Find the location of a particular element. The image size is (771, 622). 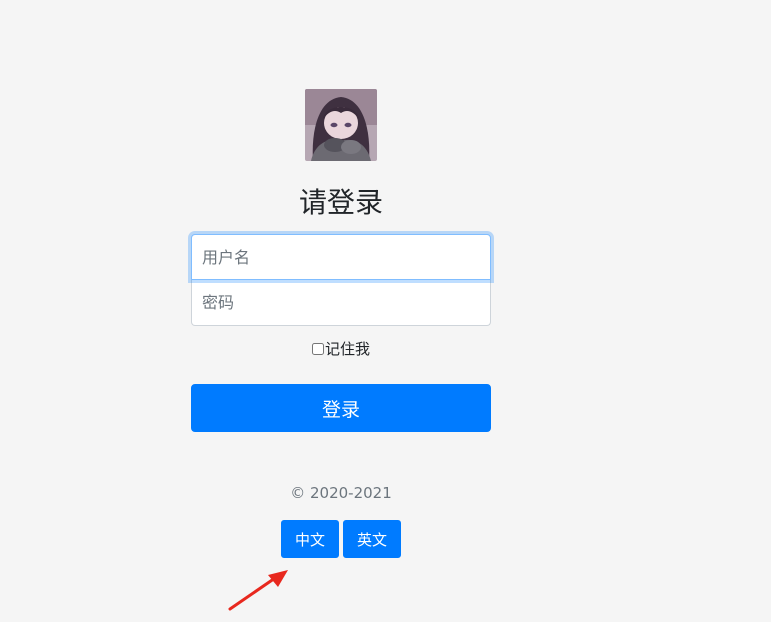

annotation-arrow-icon is located at coordinates (258, 590).